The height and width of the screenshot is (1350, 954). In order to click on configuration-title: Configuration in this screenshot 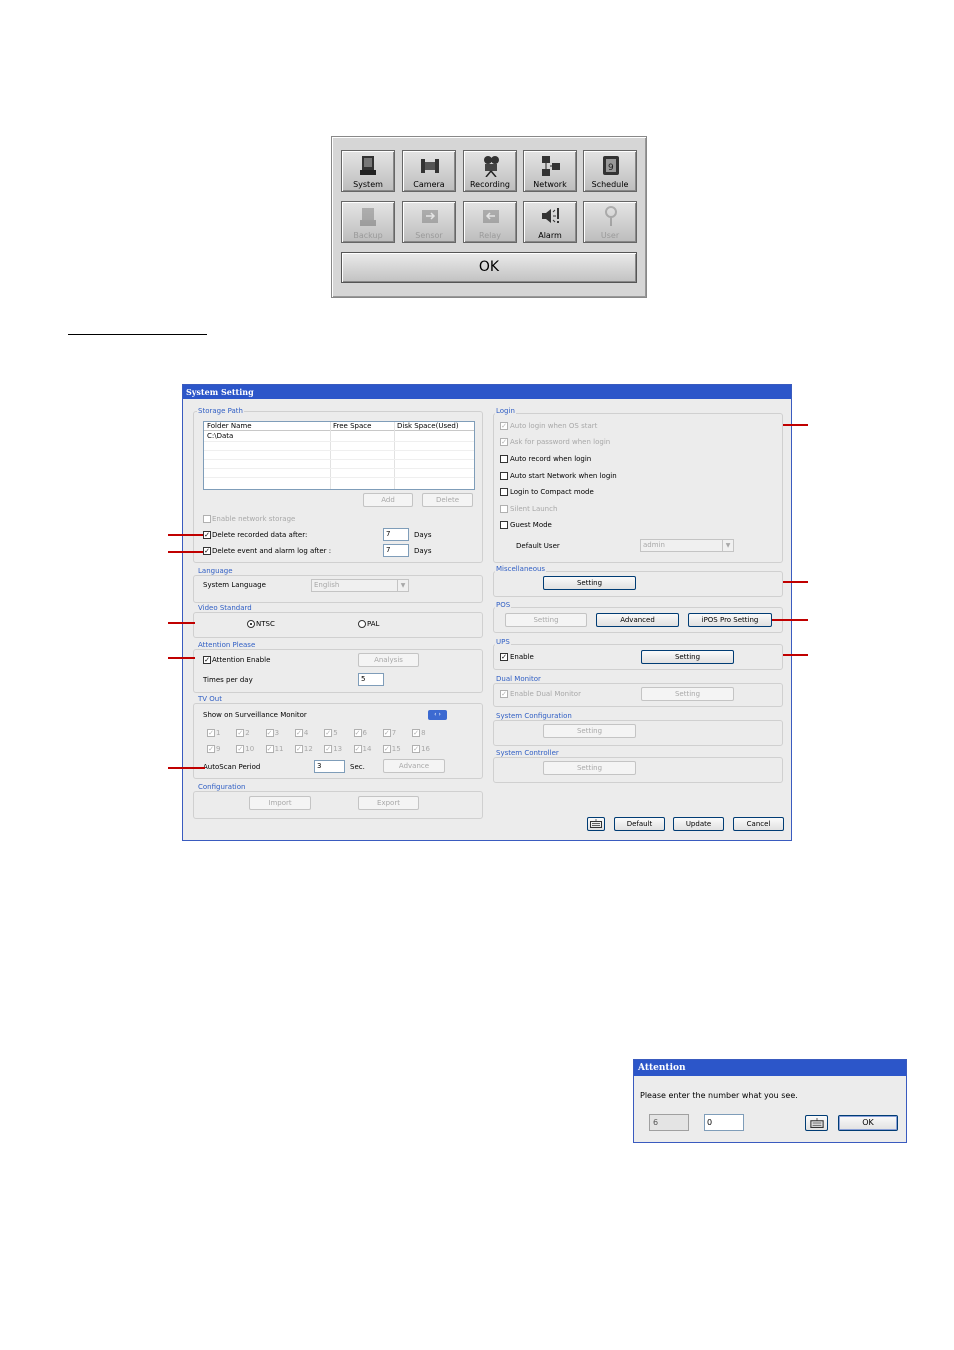, I will do `click(222, 787)`.